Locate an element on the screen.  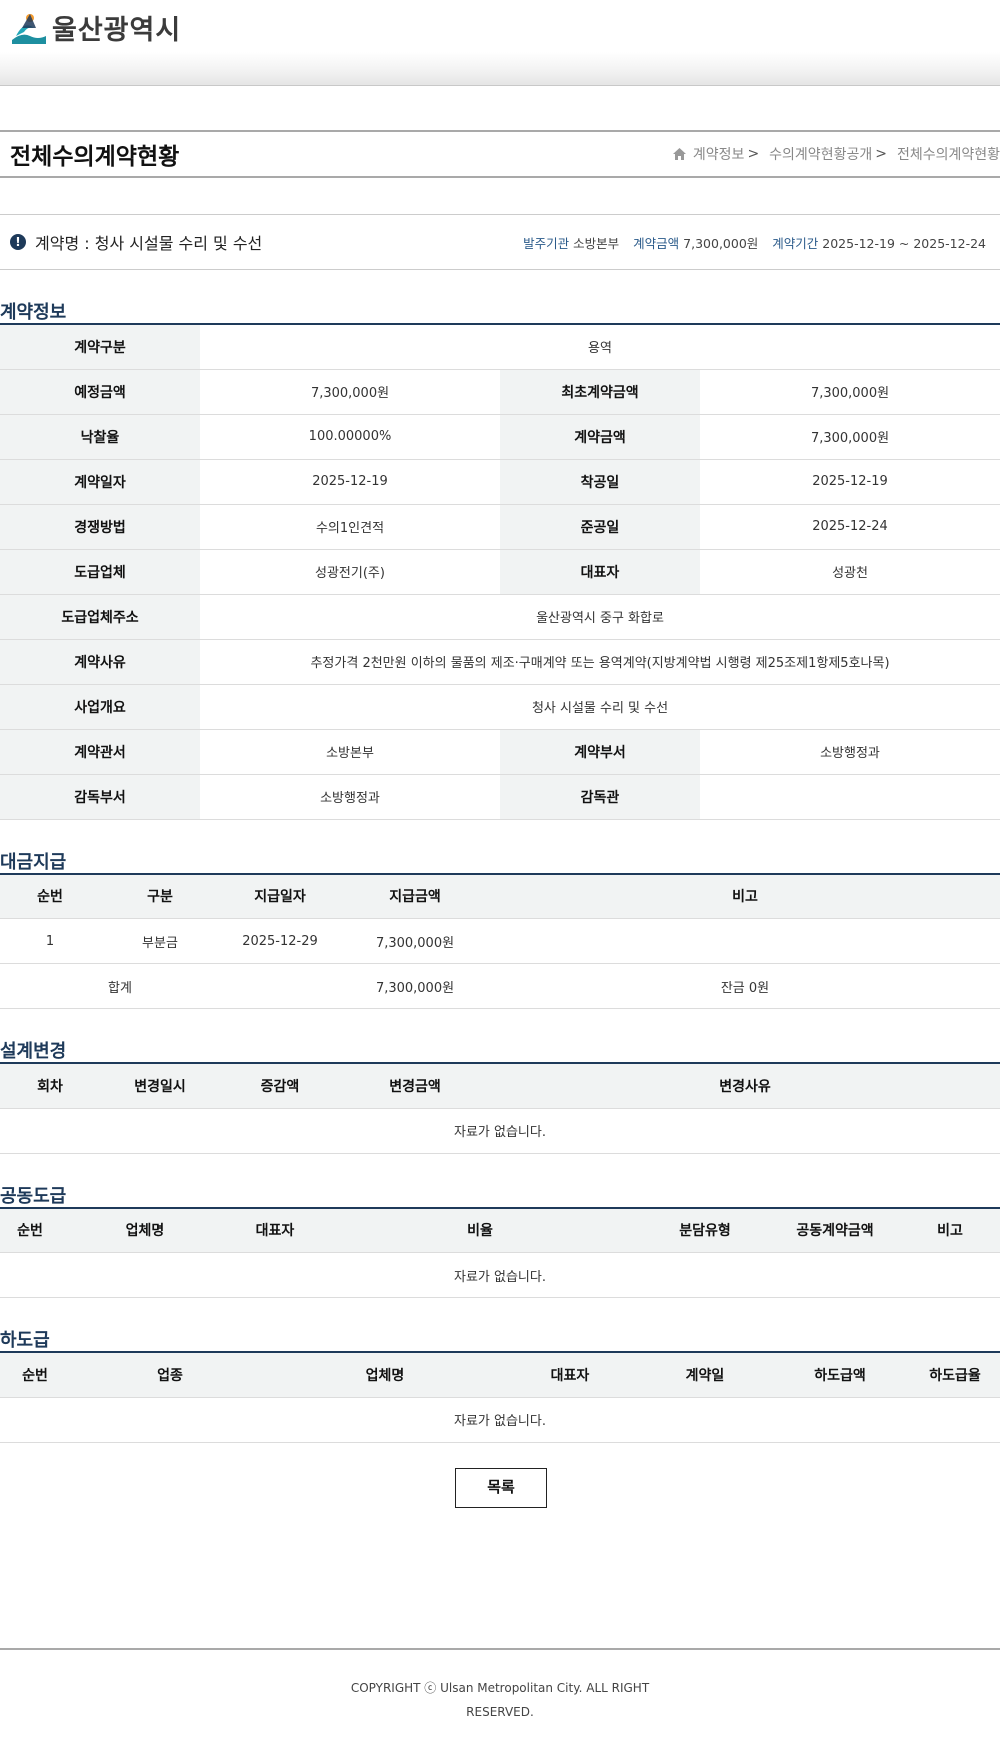
info-value: 용역 is located at coordinates (600, 347).